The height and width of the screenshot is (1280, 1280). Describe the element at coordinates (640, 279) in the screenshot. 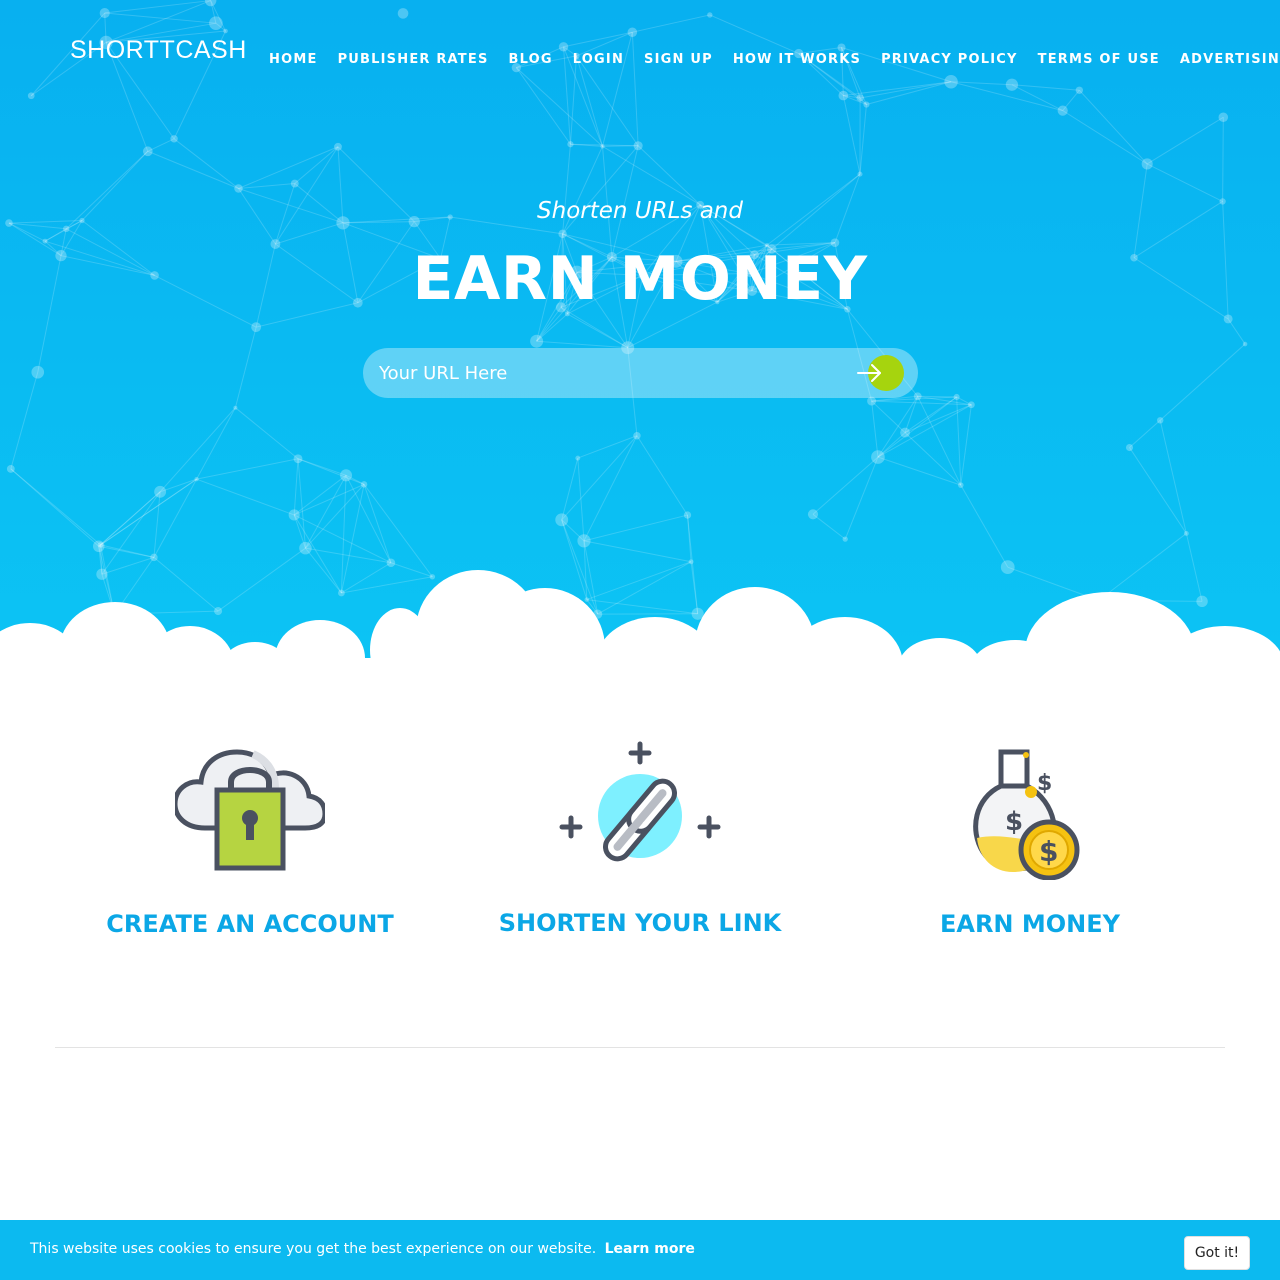

I see `hero-headline: EARN MONEY` at that location.